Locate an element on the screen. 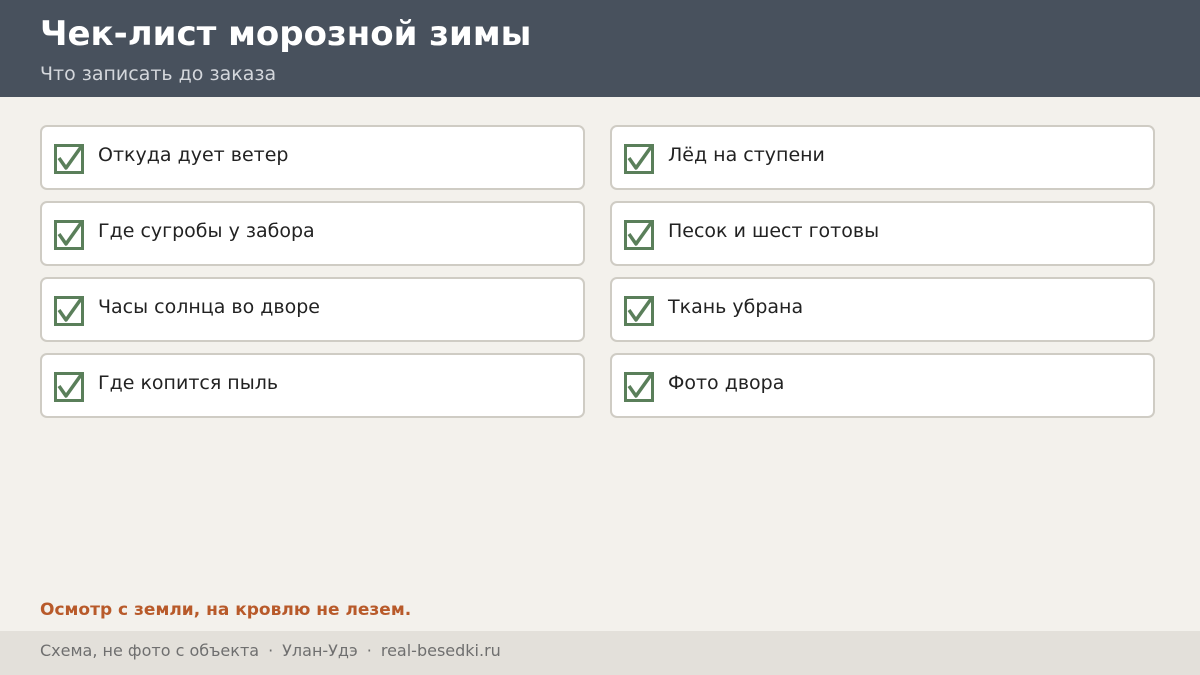 This screenshot has height=675, width=1200. checklist-item: Ткань убрана is located at coordinates (882, 309).